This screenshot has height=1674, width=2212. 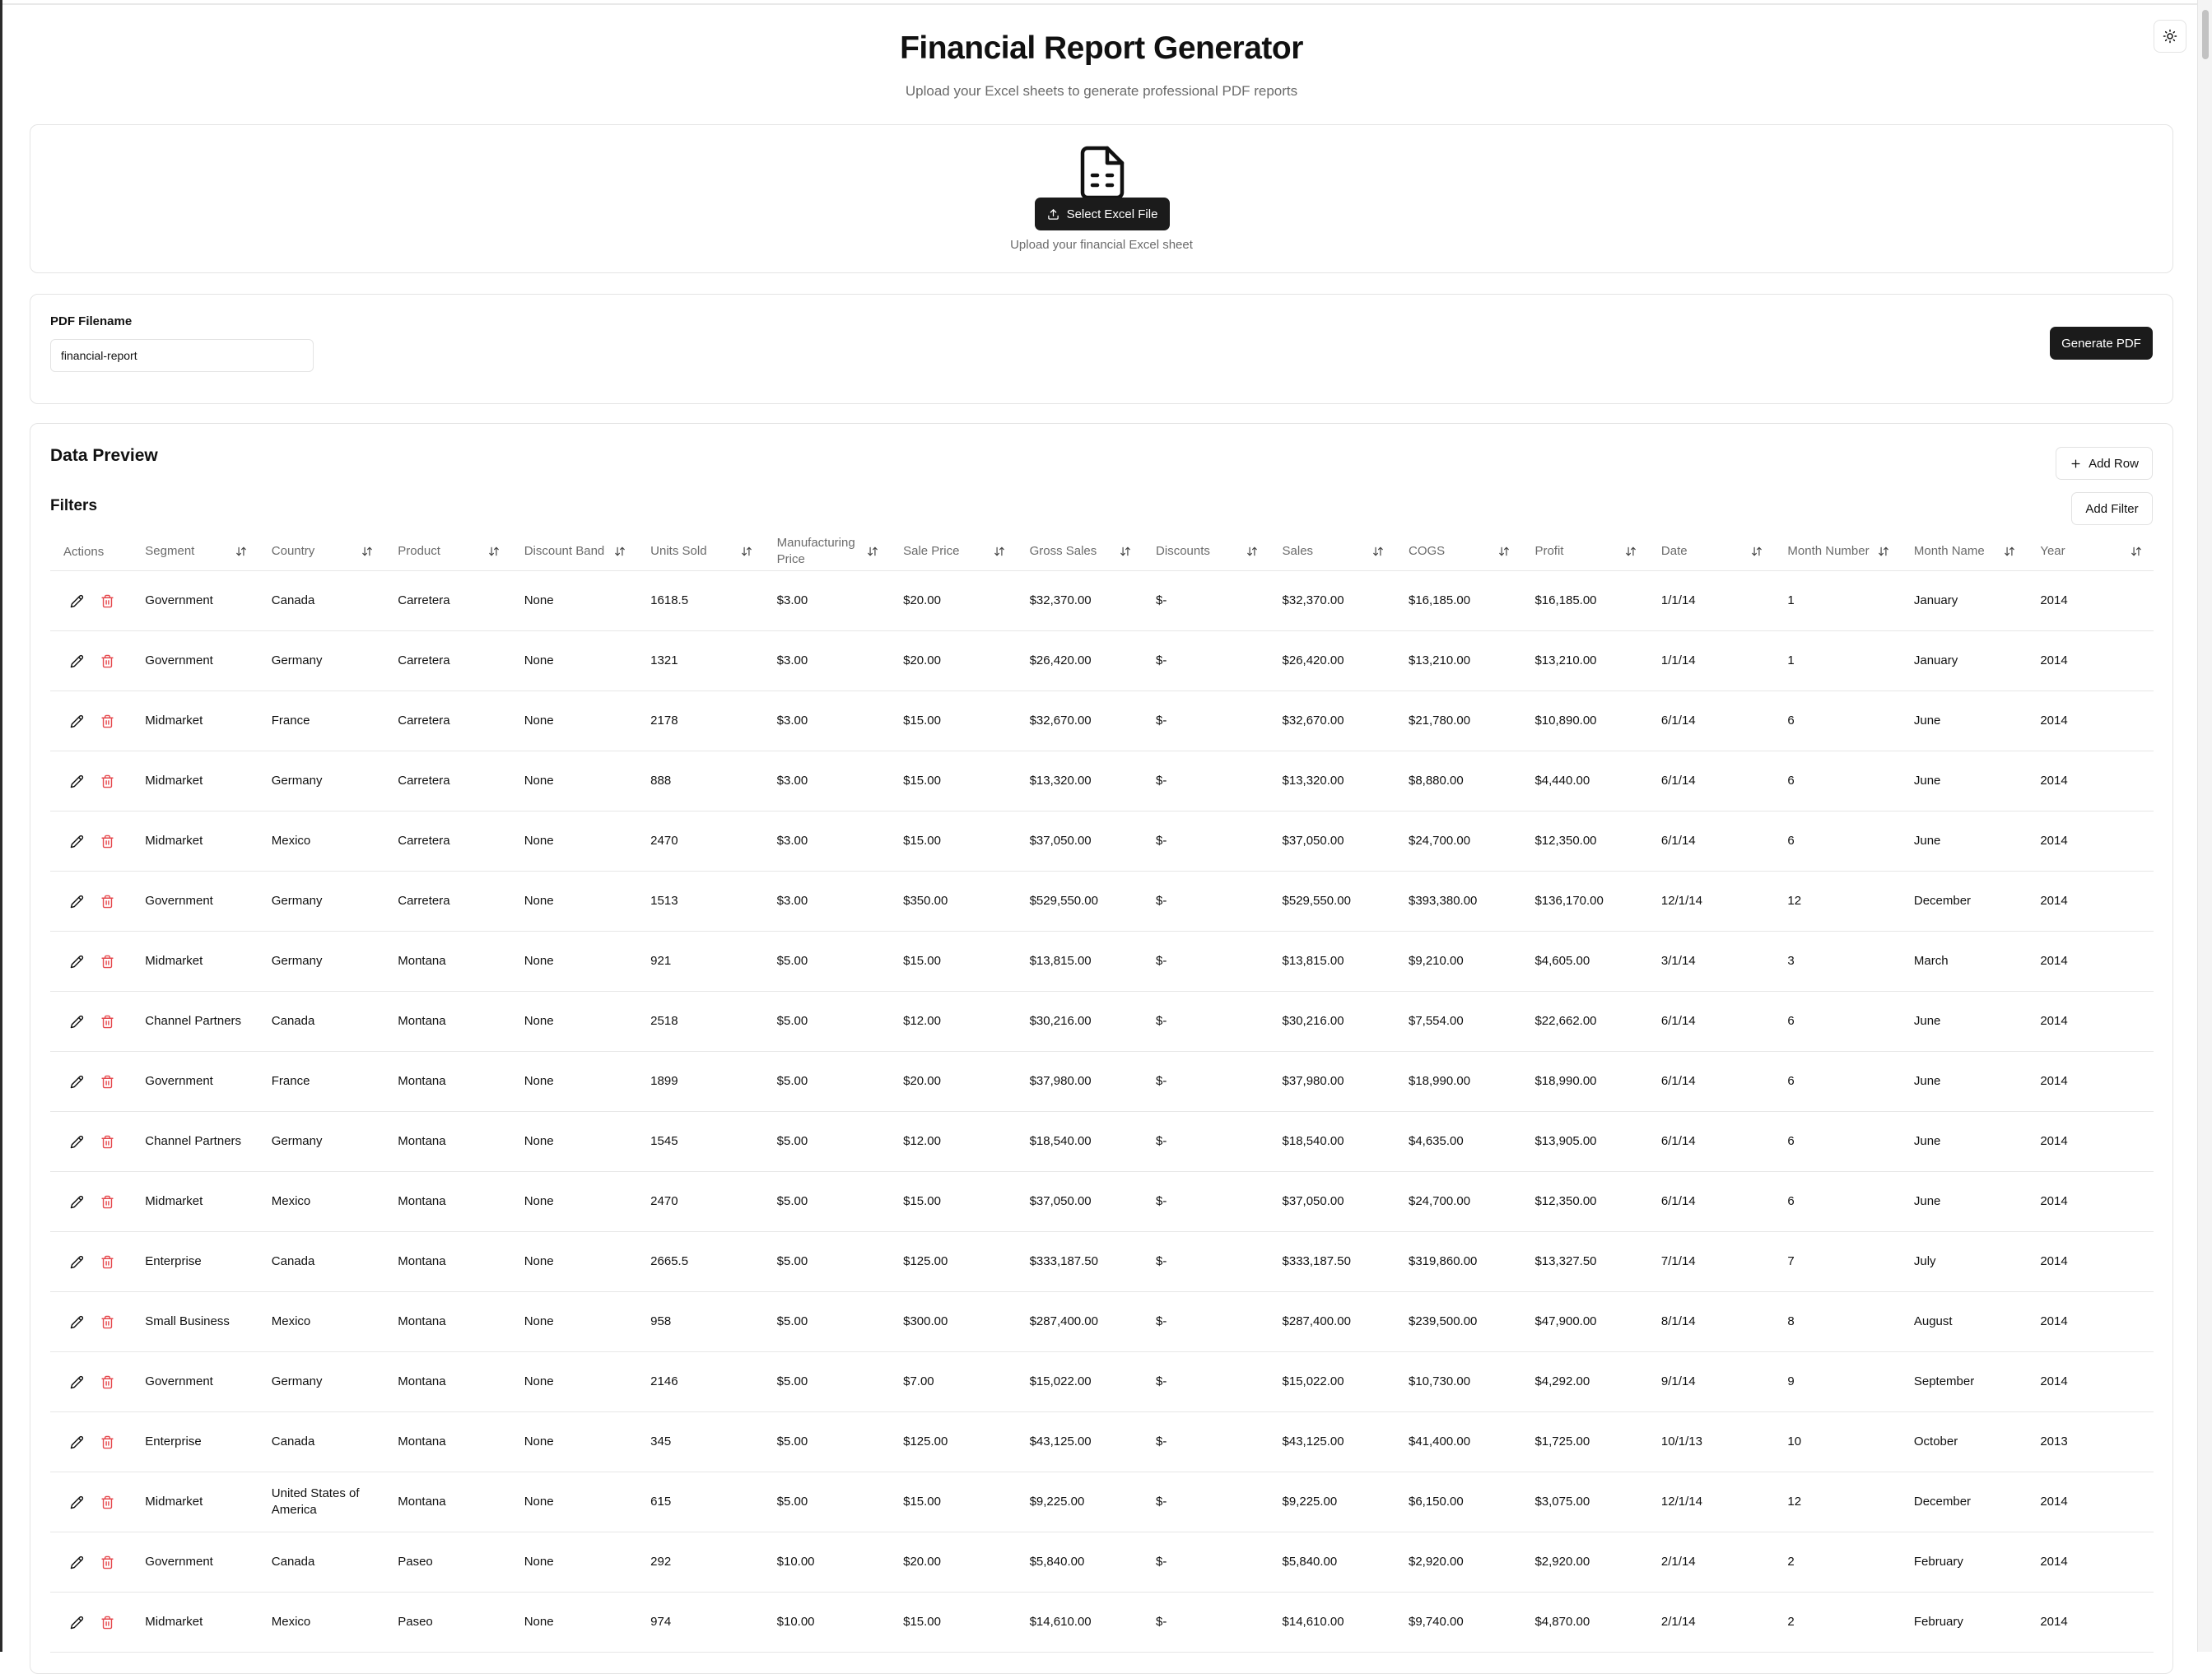 What do you see at coordinates (1079, 551) in the screenshot?
I see `column-header-gross-sales: Gross Sales` at bounding box center [1079, 551].